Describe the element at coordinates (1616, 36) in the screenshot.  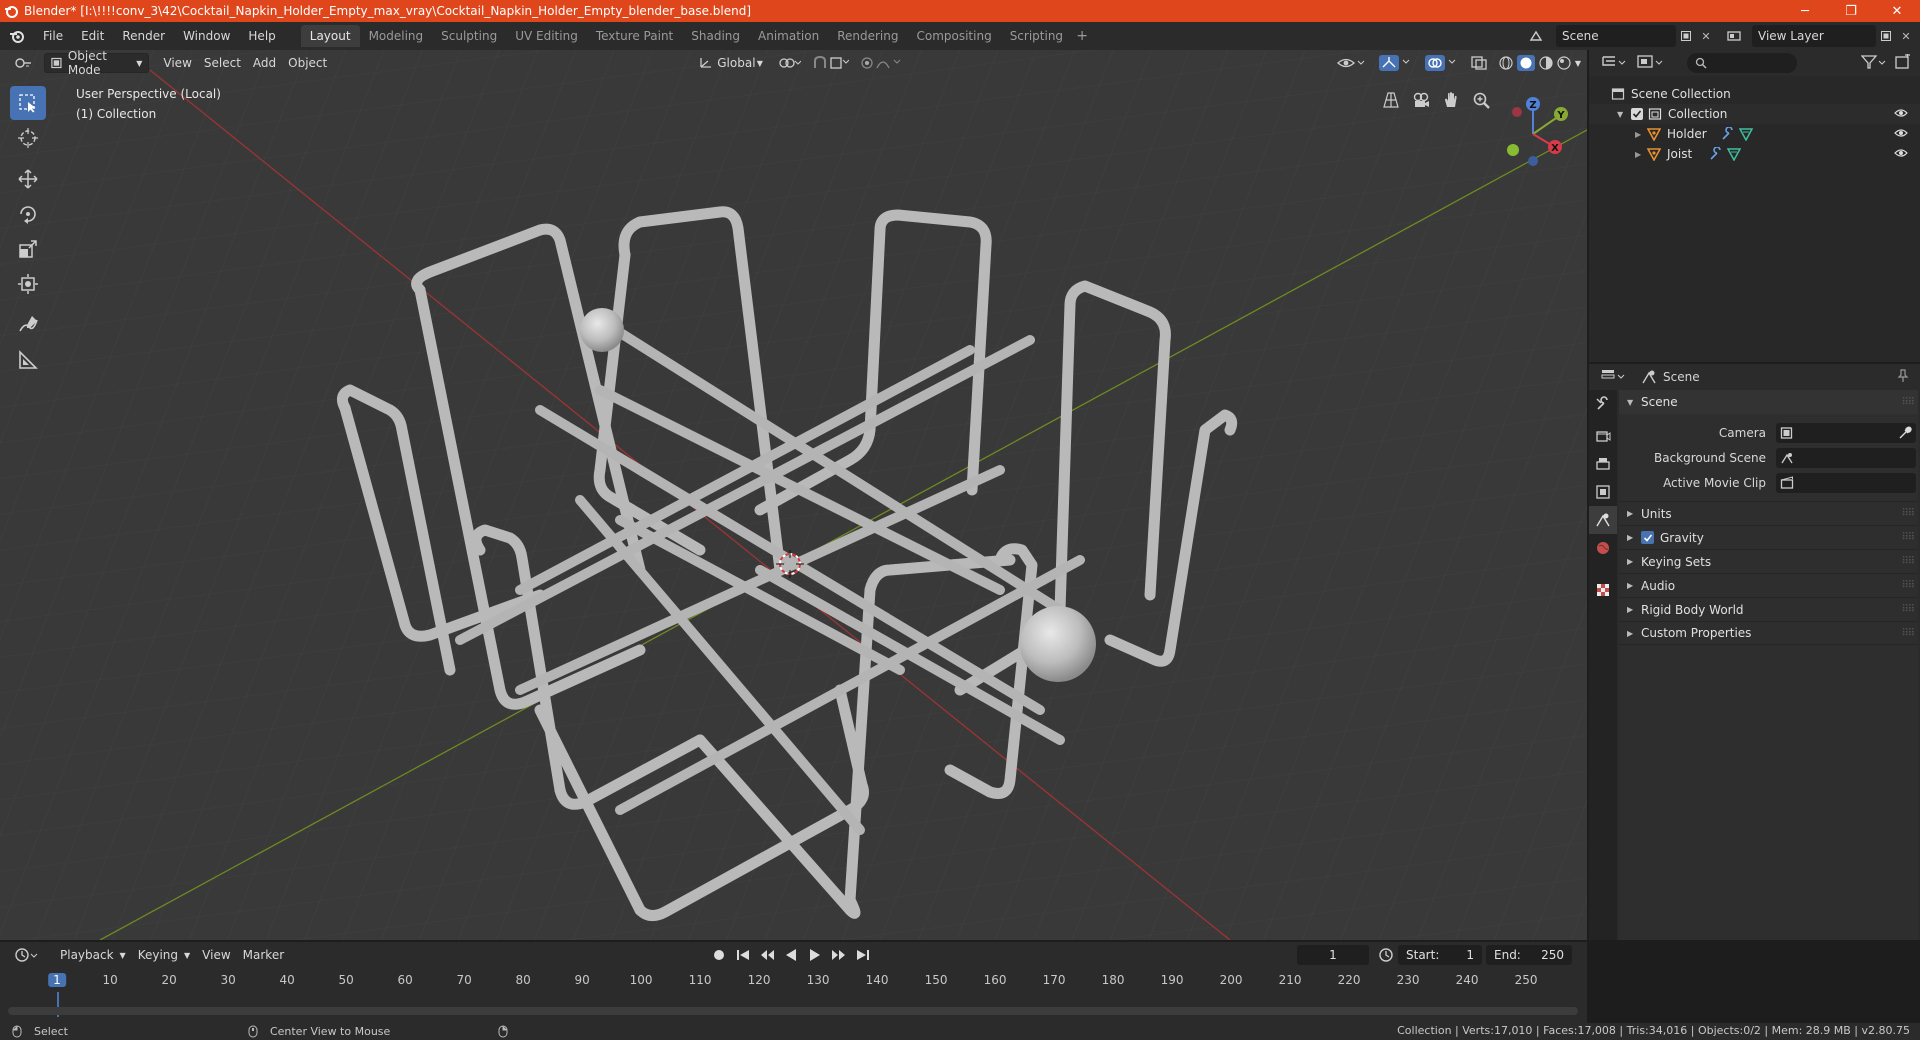
I see `scene-selector: Scene` at that location.